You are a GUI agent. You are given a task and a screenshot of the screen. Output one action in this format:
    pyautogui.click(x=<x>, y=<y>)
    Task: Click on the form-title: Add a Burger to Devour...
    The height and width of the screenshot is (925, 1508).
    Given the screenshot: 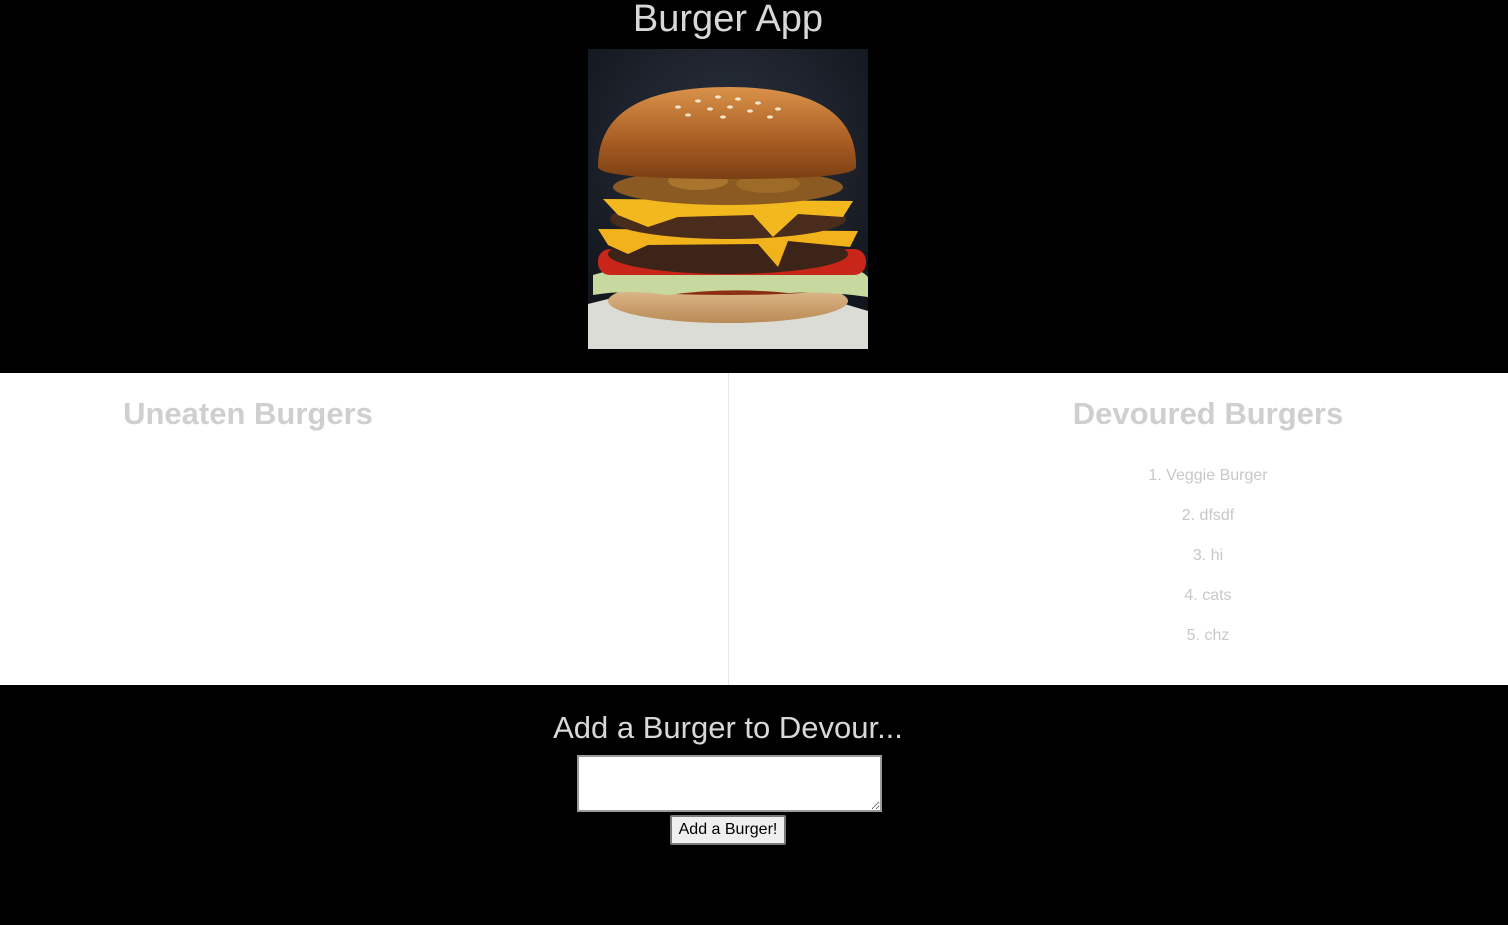 What is the action you would take?
    pyautogui.click(x=728, y=727)
    